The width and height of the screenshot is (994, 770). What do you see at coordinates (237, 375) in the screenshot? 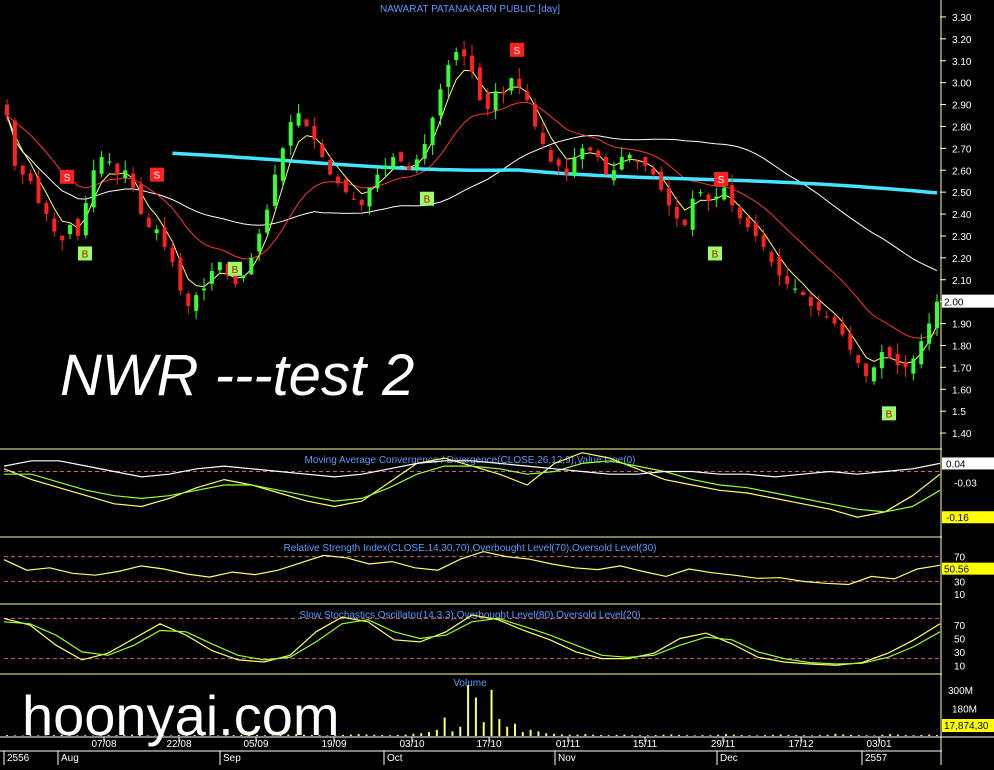
I see `overlay-text: NWR ---test 2` at bounding box center [237, 375].